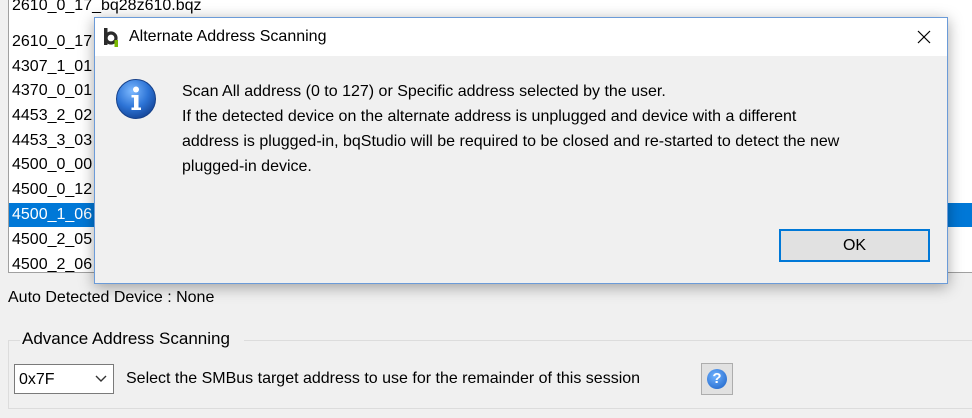 Image resolution: width=972 pixels, height=418 pixels. What do you see at coordinates (136, 99) in the screenshot?
I see `info-icon` at bounding box center [136, 99].